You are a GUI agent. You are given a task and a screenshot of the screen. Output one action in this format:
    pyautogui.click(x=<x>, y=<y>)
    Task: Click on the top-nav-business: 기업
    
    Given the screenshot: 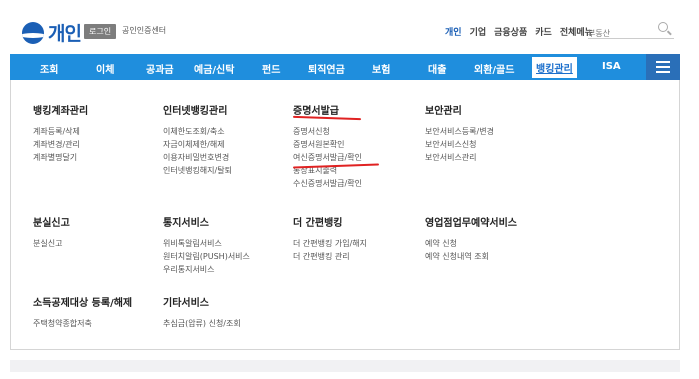 What is the action you would take?
    pyautogui.click(x=478, y=31)
    